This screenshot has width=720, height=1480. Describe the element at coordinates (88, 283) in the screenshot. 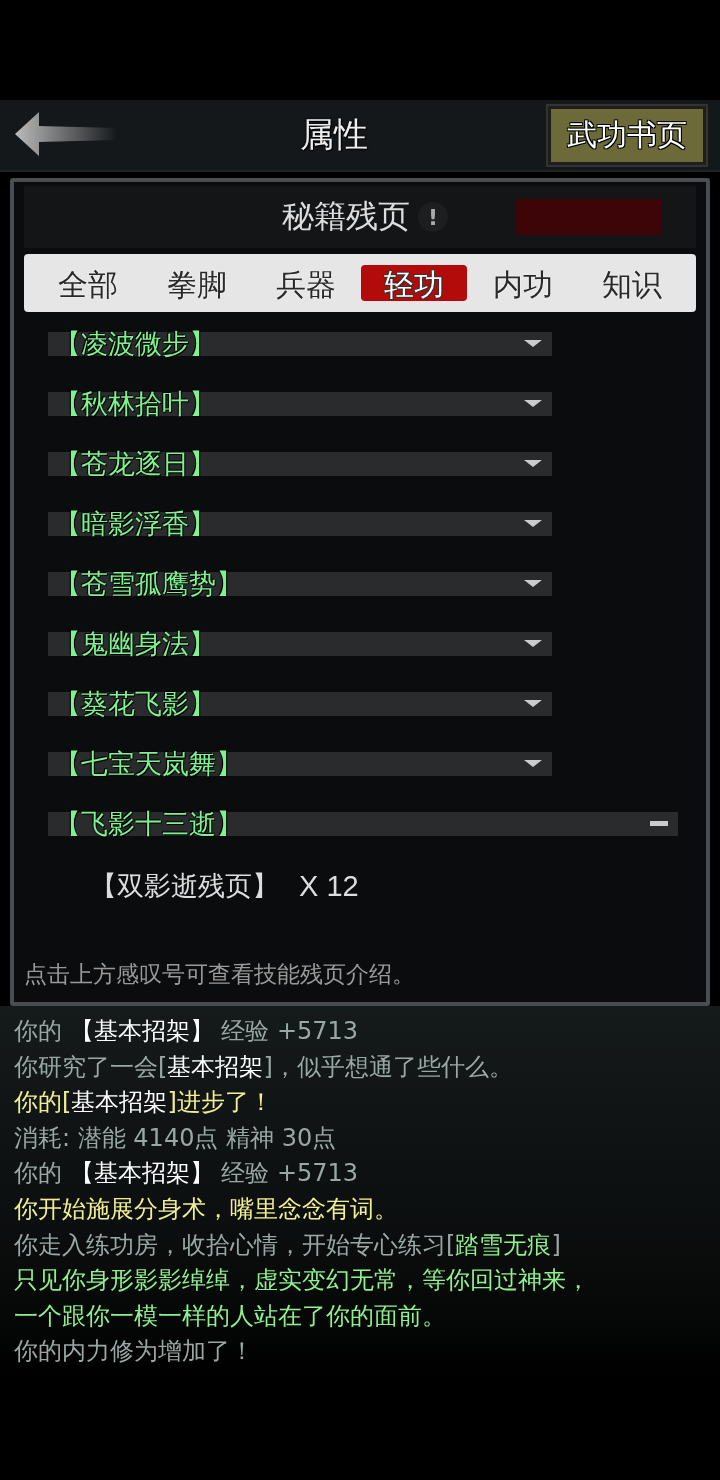

I see `category-tab: 全部` at that location.